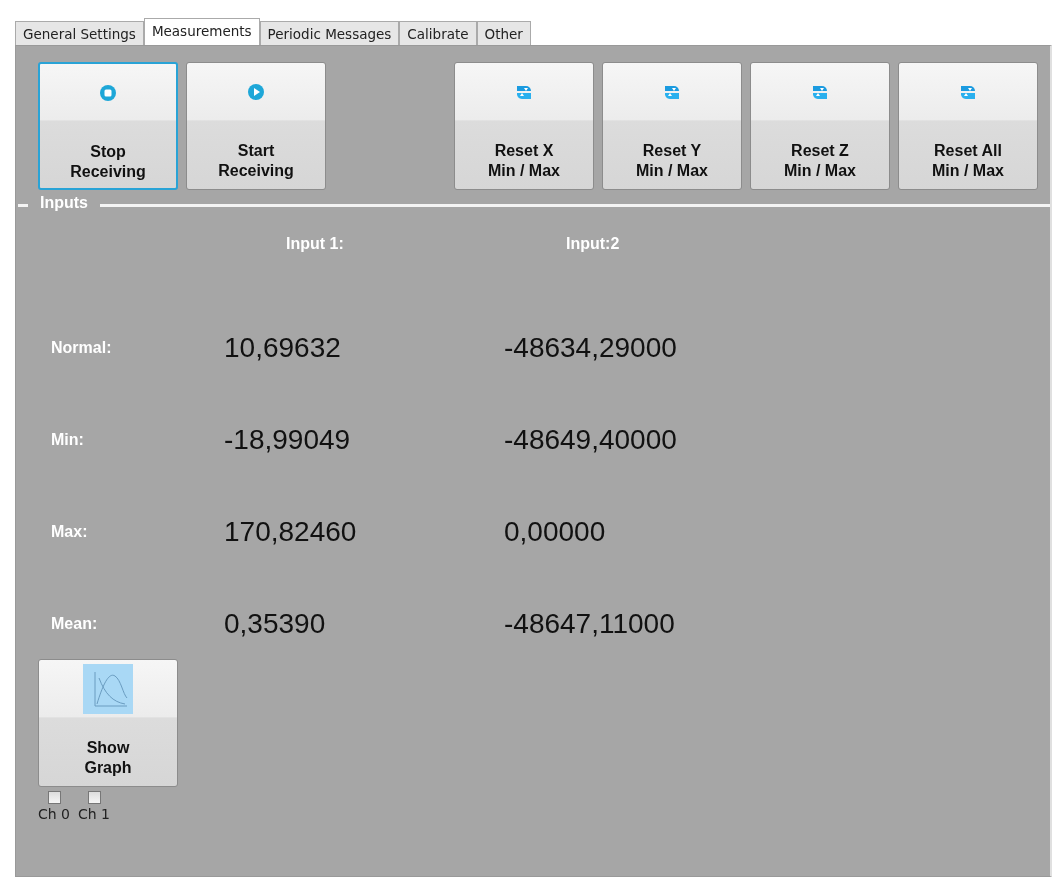  Describe the element at coordinates (108, 93) in the screenshot. I see `stop-icon` at that location.